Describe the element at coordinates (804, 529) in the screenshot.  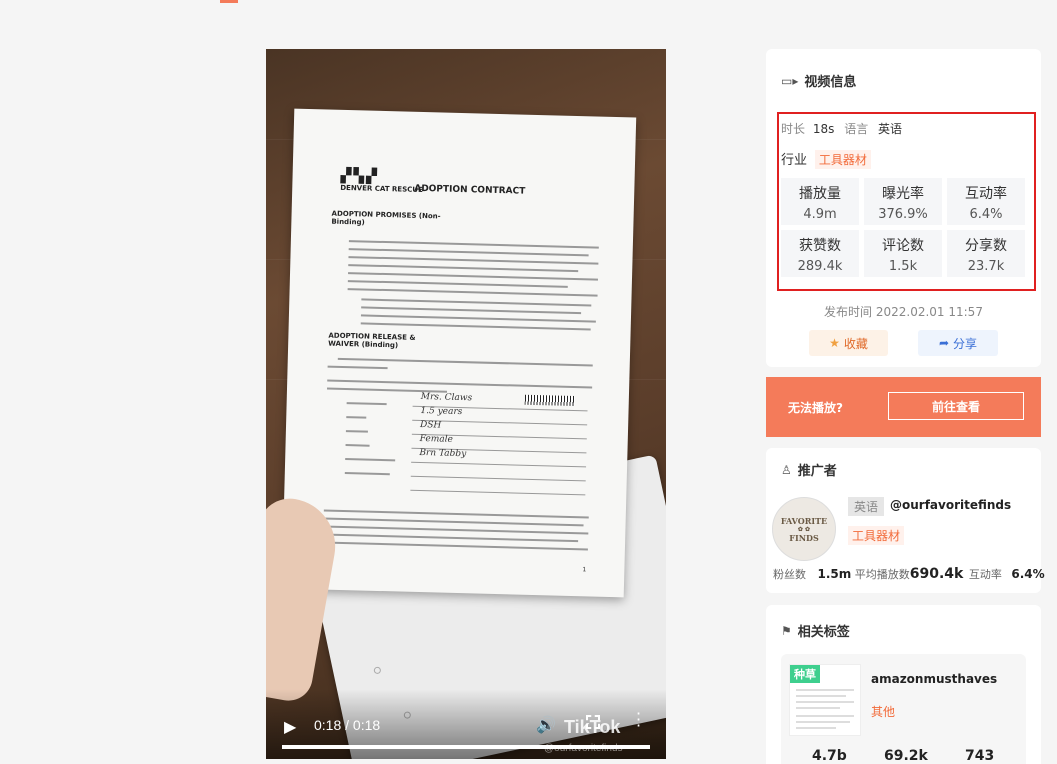
I see `avatar: FAVORITE ✿ ✿ FINDS` at that location.